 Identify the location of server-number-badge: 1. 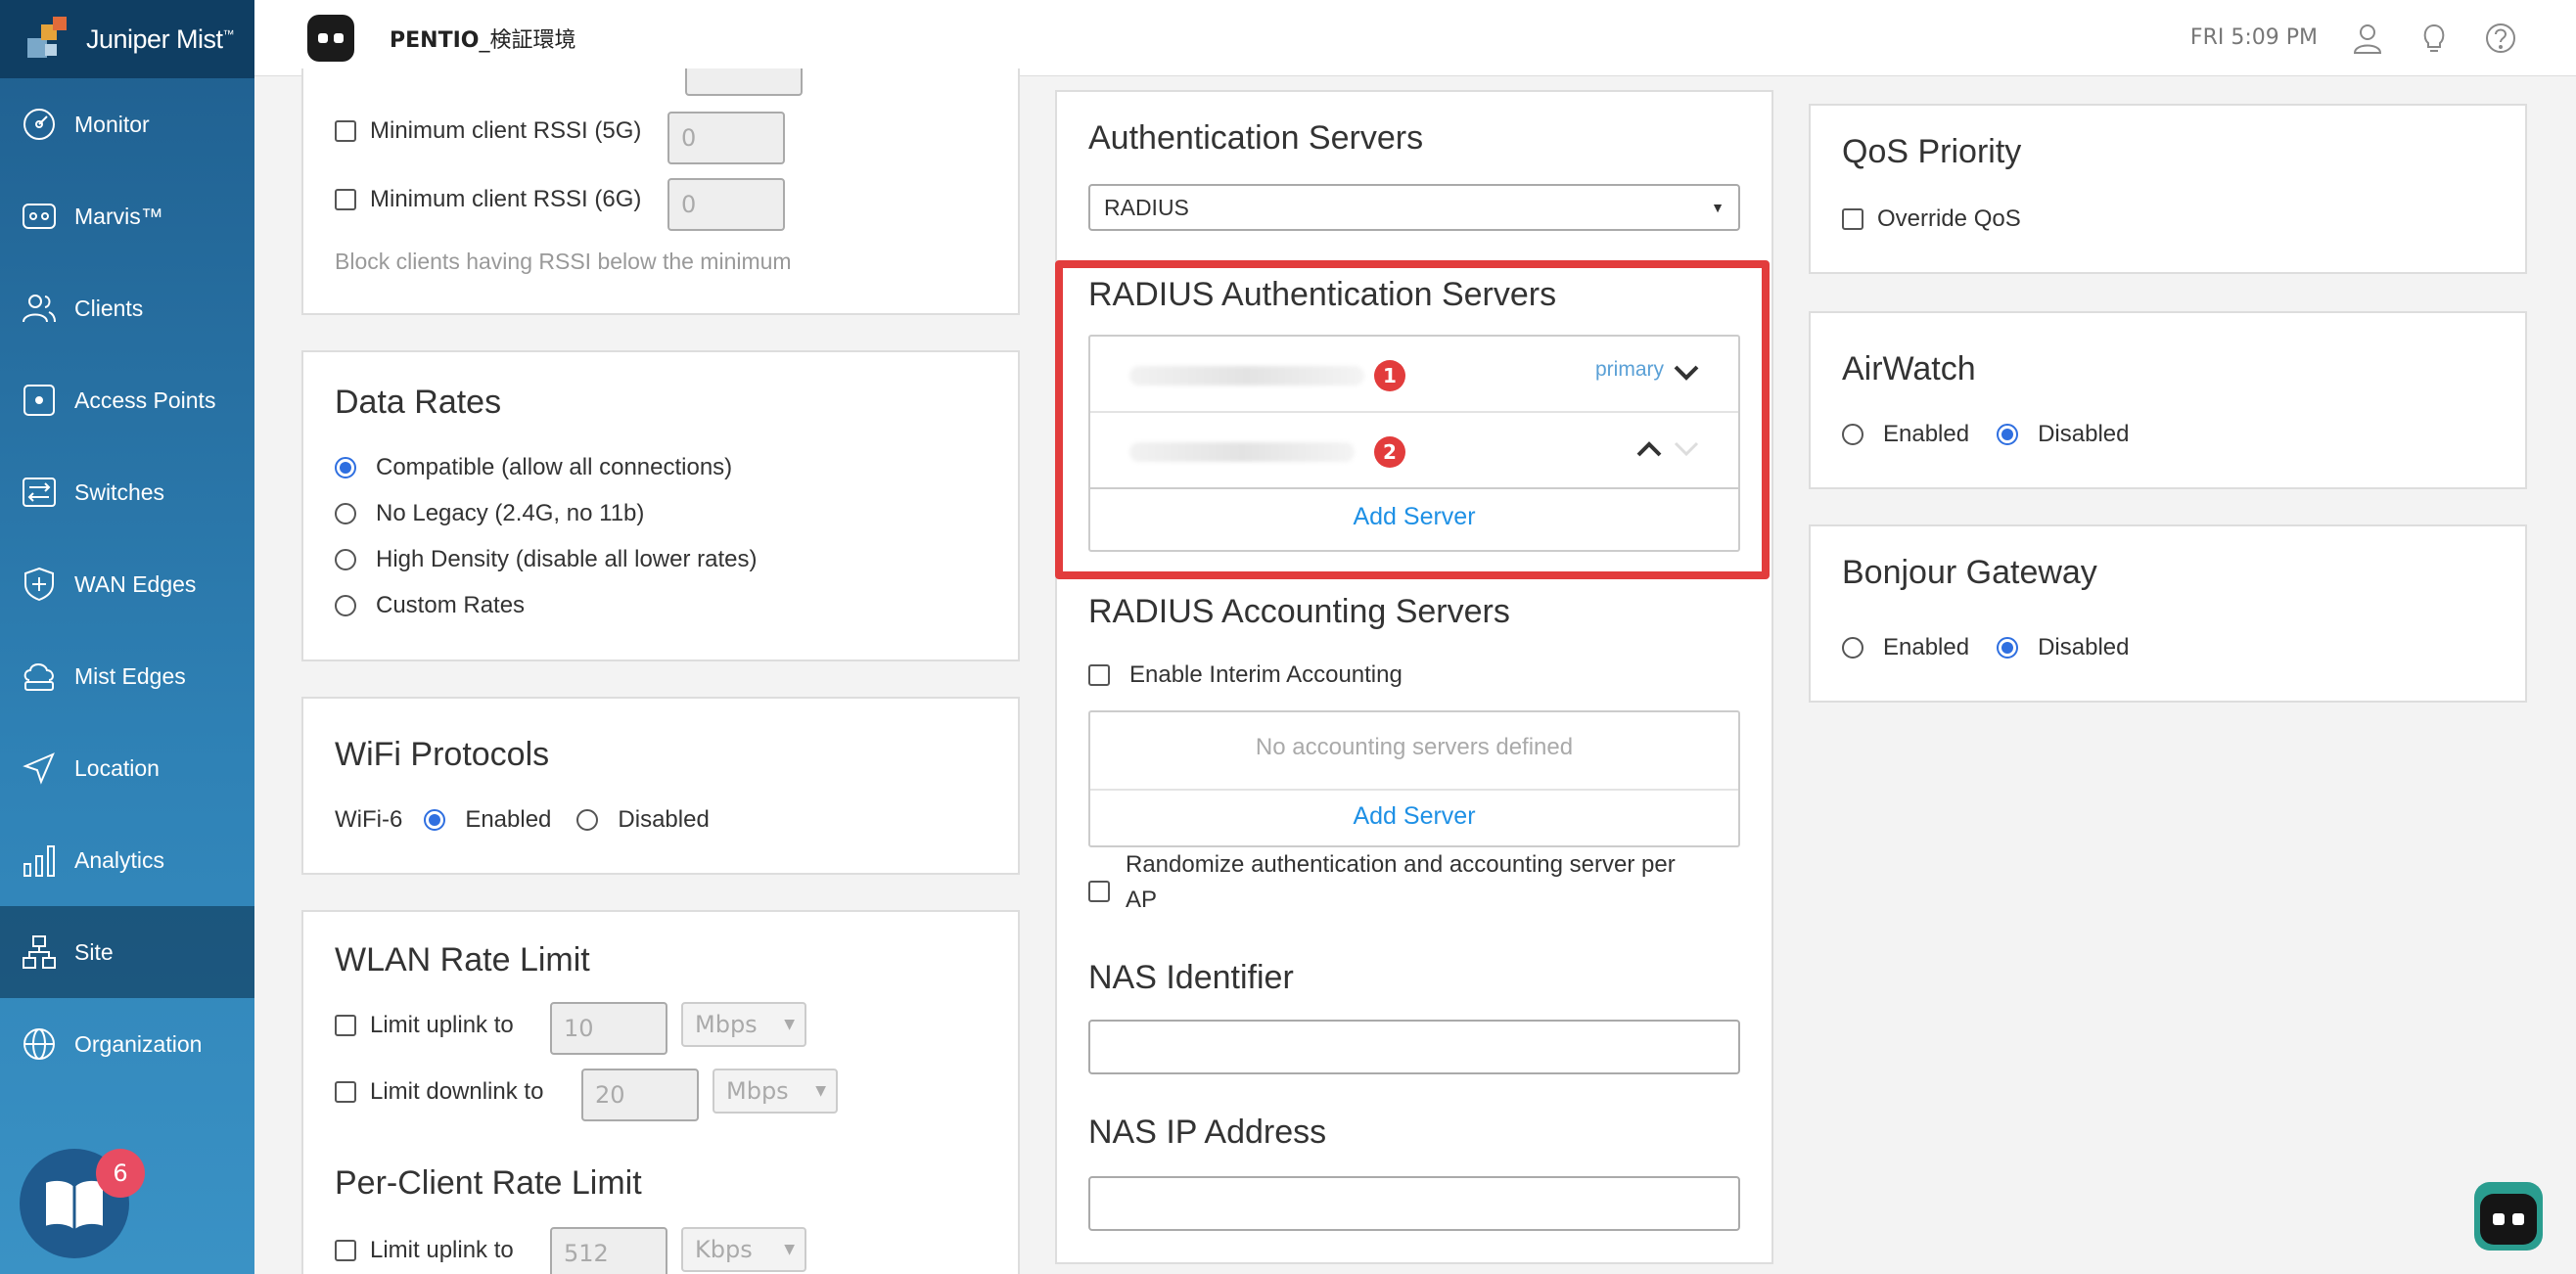
(1389, 375).